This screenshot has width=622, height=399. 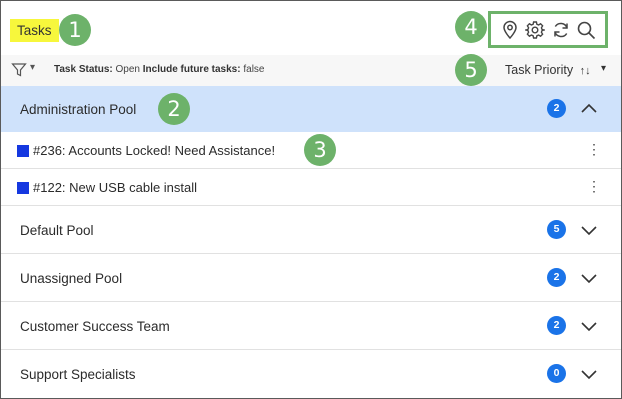 I want to click on sort-dropdown-icon: ▾, so click(x=603, y=68).